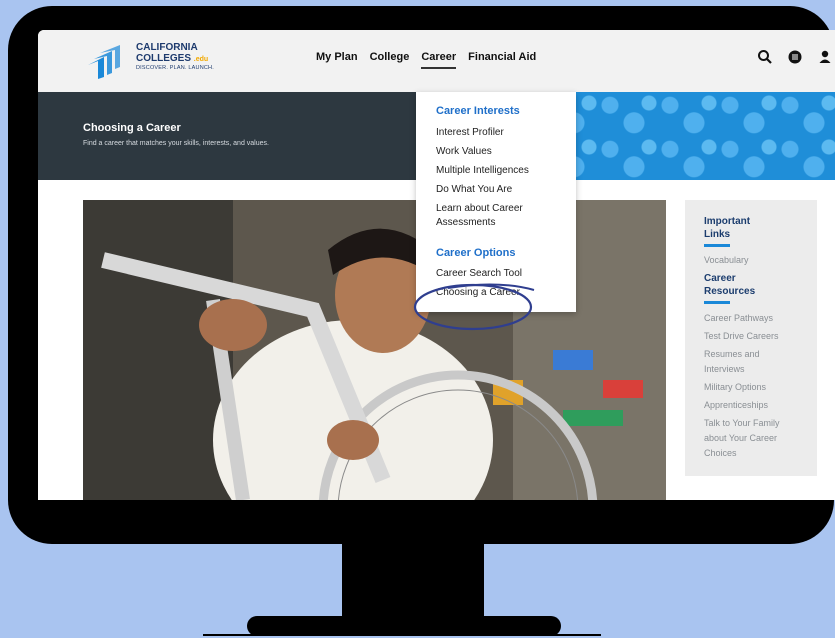 This screenshot has height=638, width=835. I want to click on user-icon, so click(825, 57).